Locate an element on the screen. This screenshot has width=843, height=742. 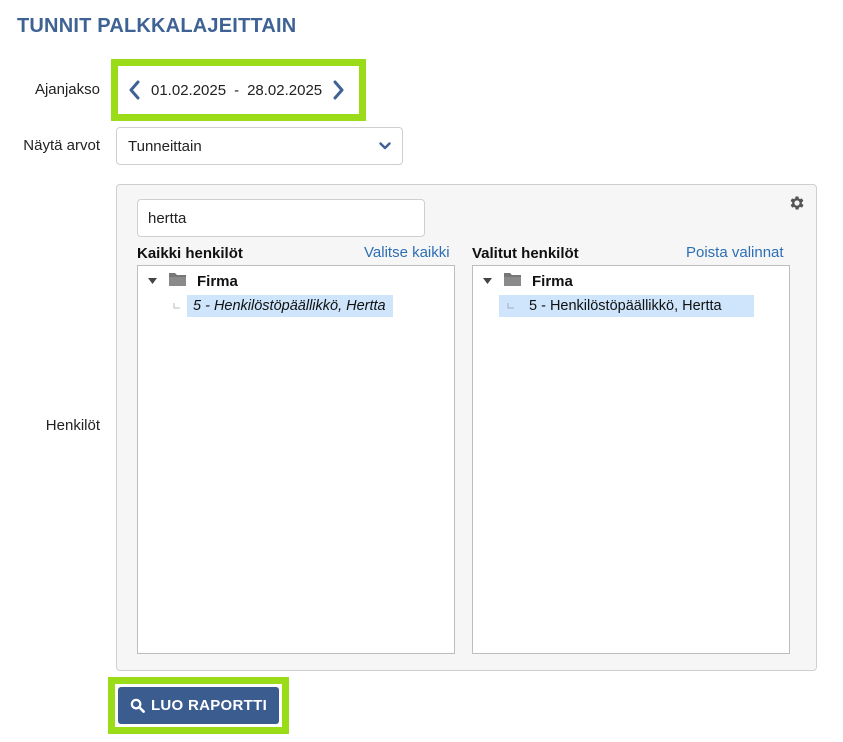
selected-persons-heading: Valitut henkilöt is located at coordinates (525, 253).